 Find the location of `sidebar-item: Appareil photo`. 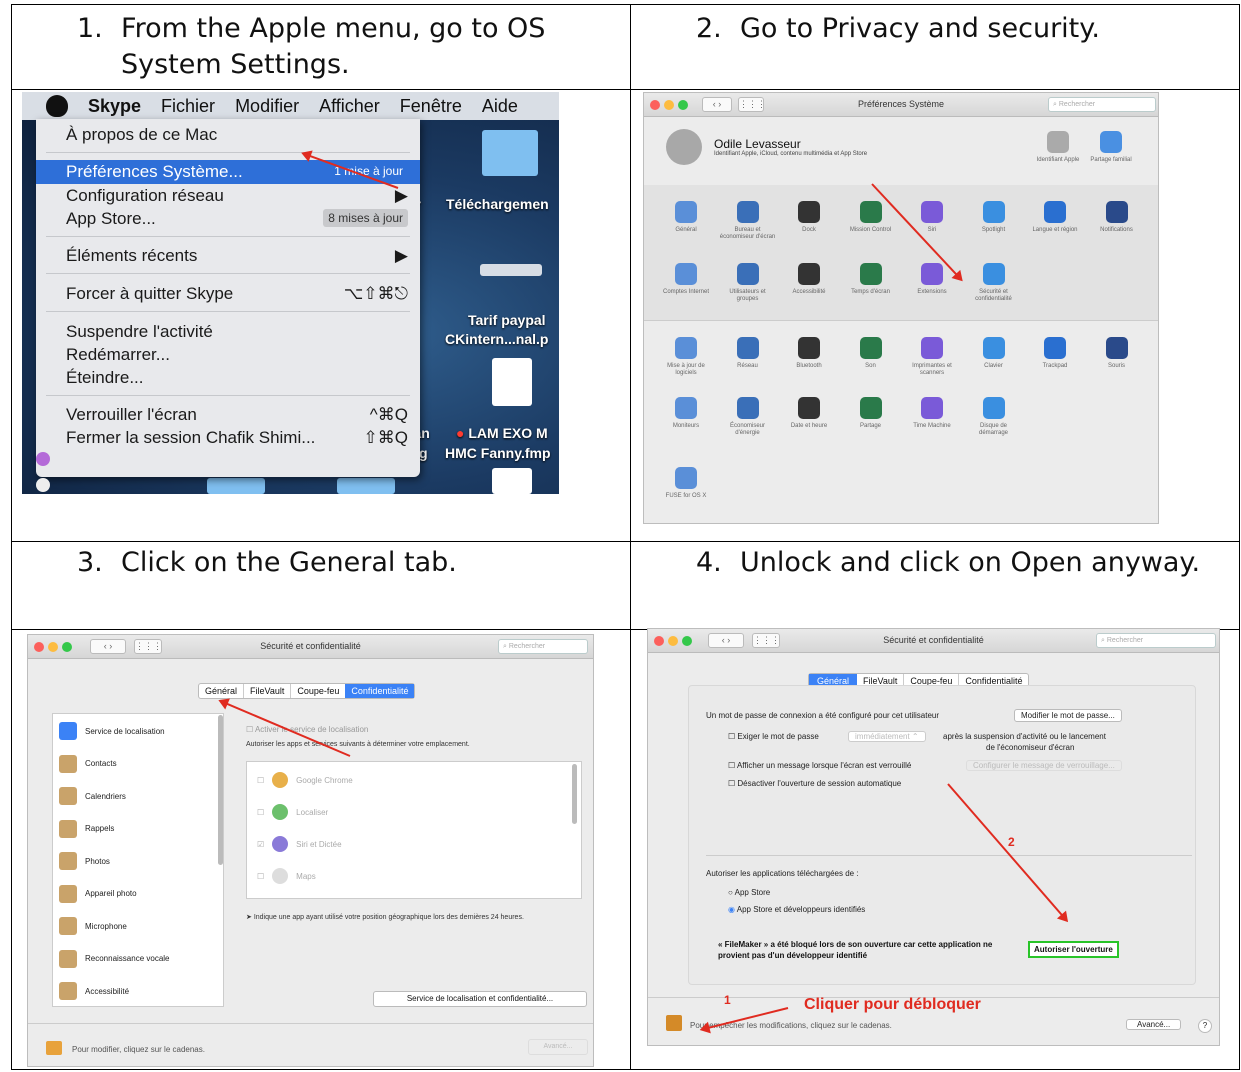

sidebar-item: Appareil photo is located at coordinates (98, 893).